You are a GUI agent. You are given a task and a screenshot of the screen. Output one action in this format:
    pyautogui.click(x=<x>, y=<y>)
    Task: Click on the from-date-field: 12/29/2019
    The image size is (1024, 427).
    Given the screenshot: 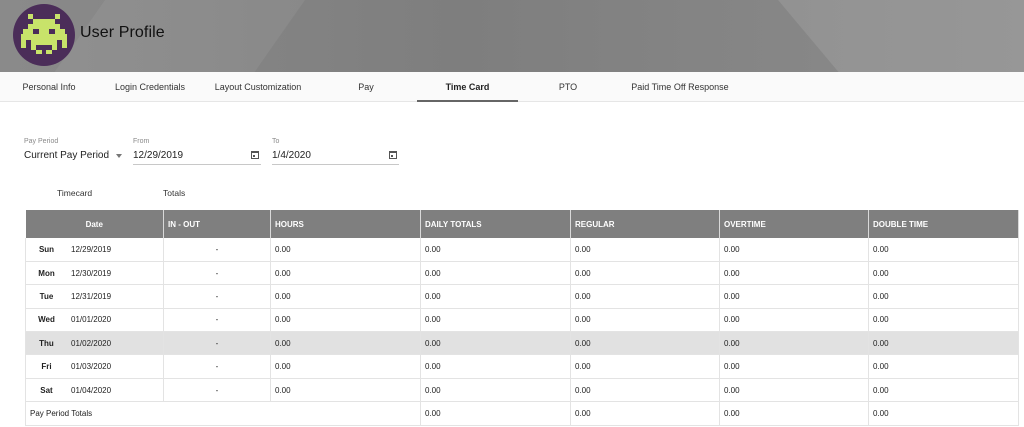 What is the action you would take?
    pyautogui.click(x=197, y=157)
    